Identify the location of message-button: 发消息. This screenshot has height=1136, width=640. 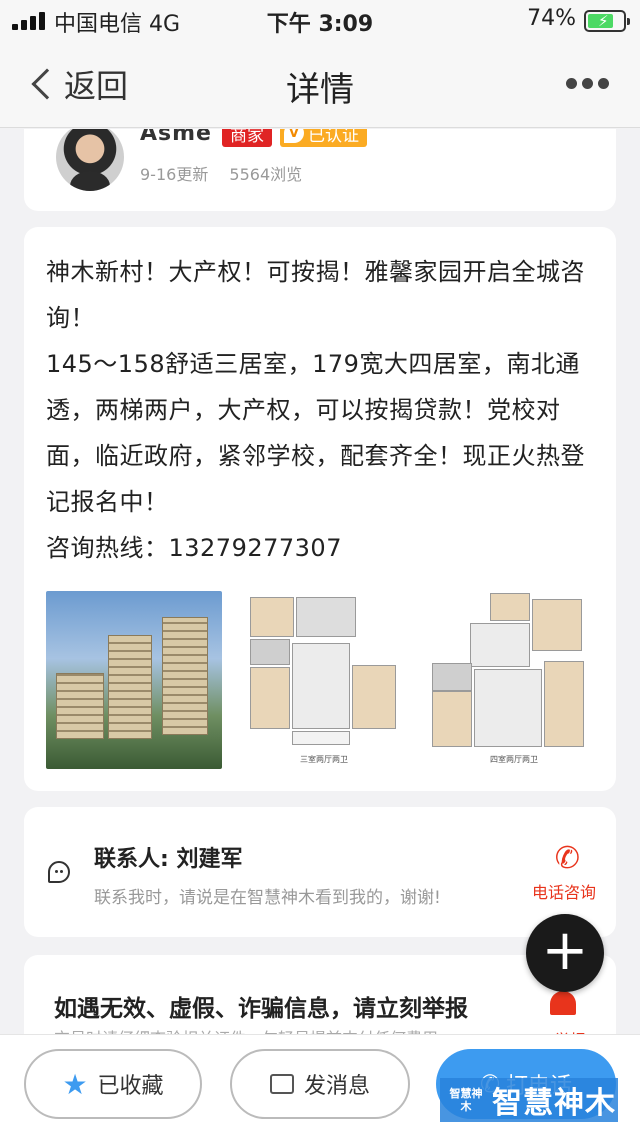
(320, 1084).